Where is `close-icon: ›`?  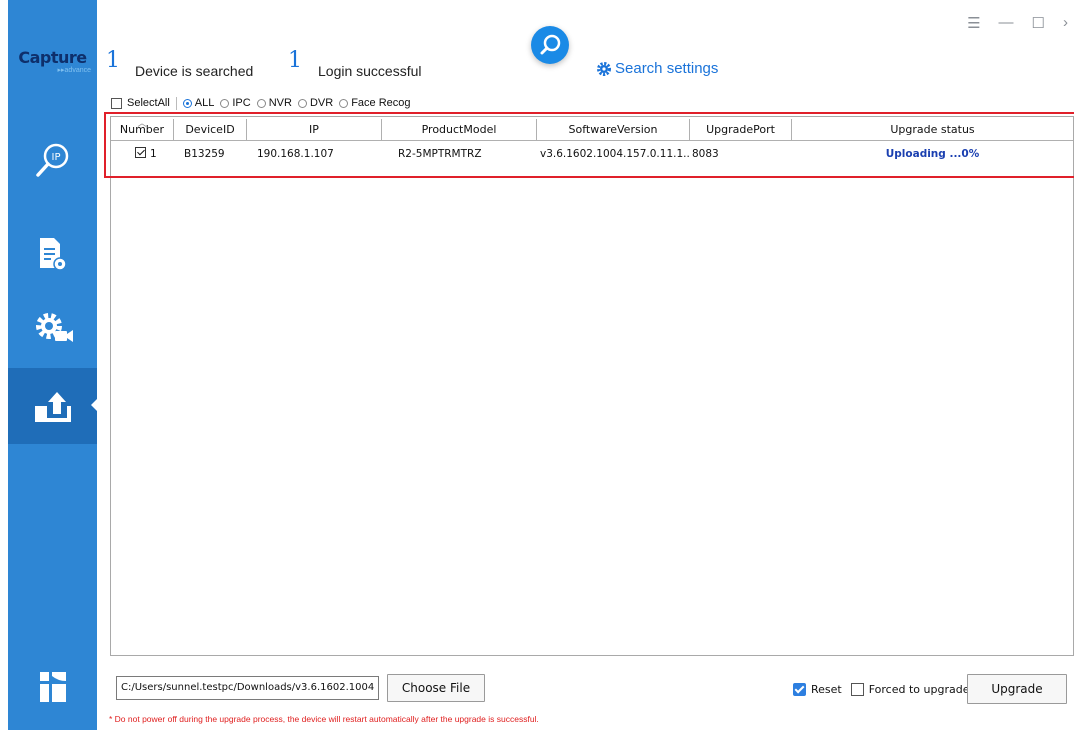 close-icon: › is located at coordinates (1065, 23).